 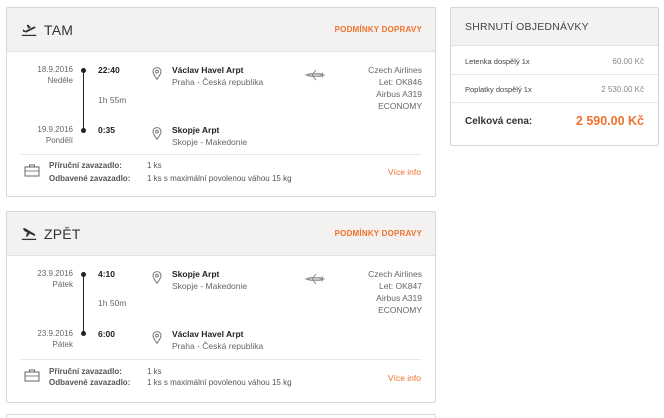 I want to click on summary-row-value: 2 530.00 Kč, so click(x=622, y=89).